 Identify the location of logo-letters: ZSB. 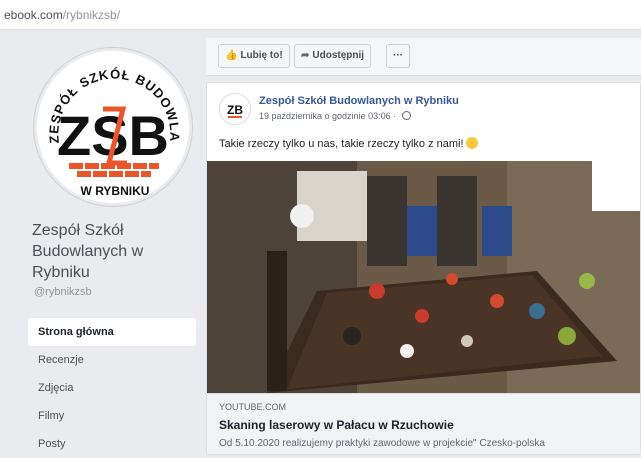
(113, 135).